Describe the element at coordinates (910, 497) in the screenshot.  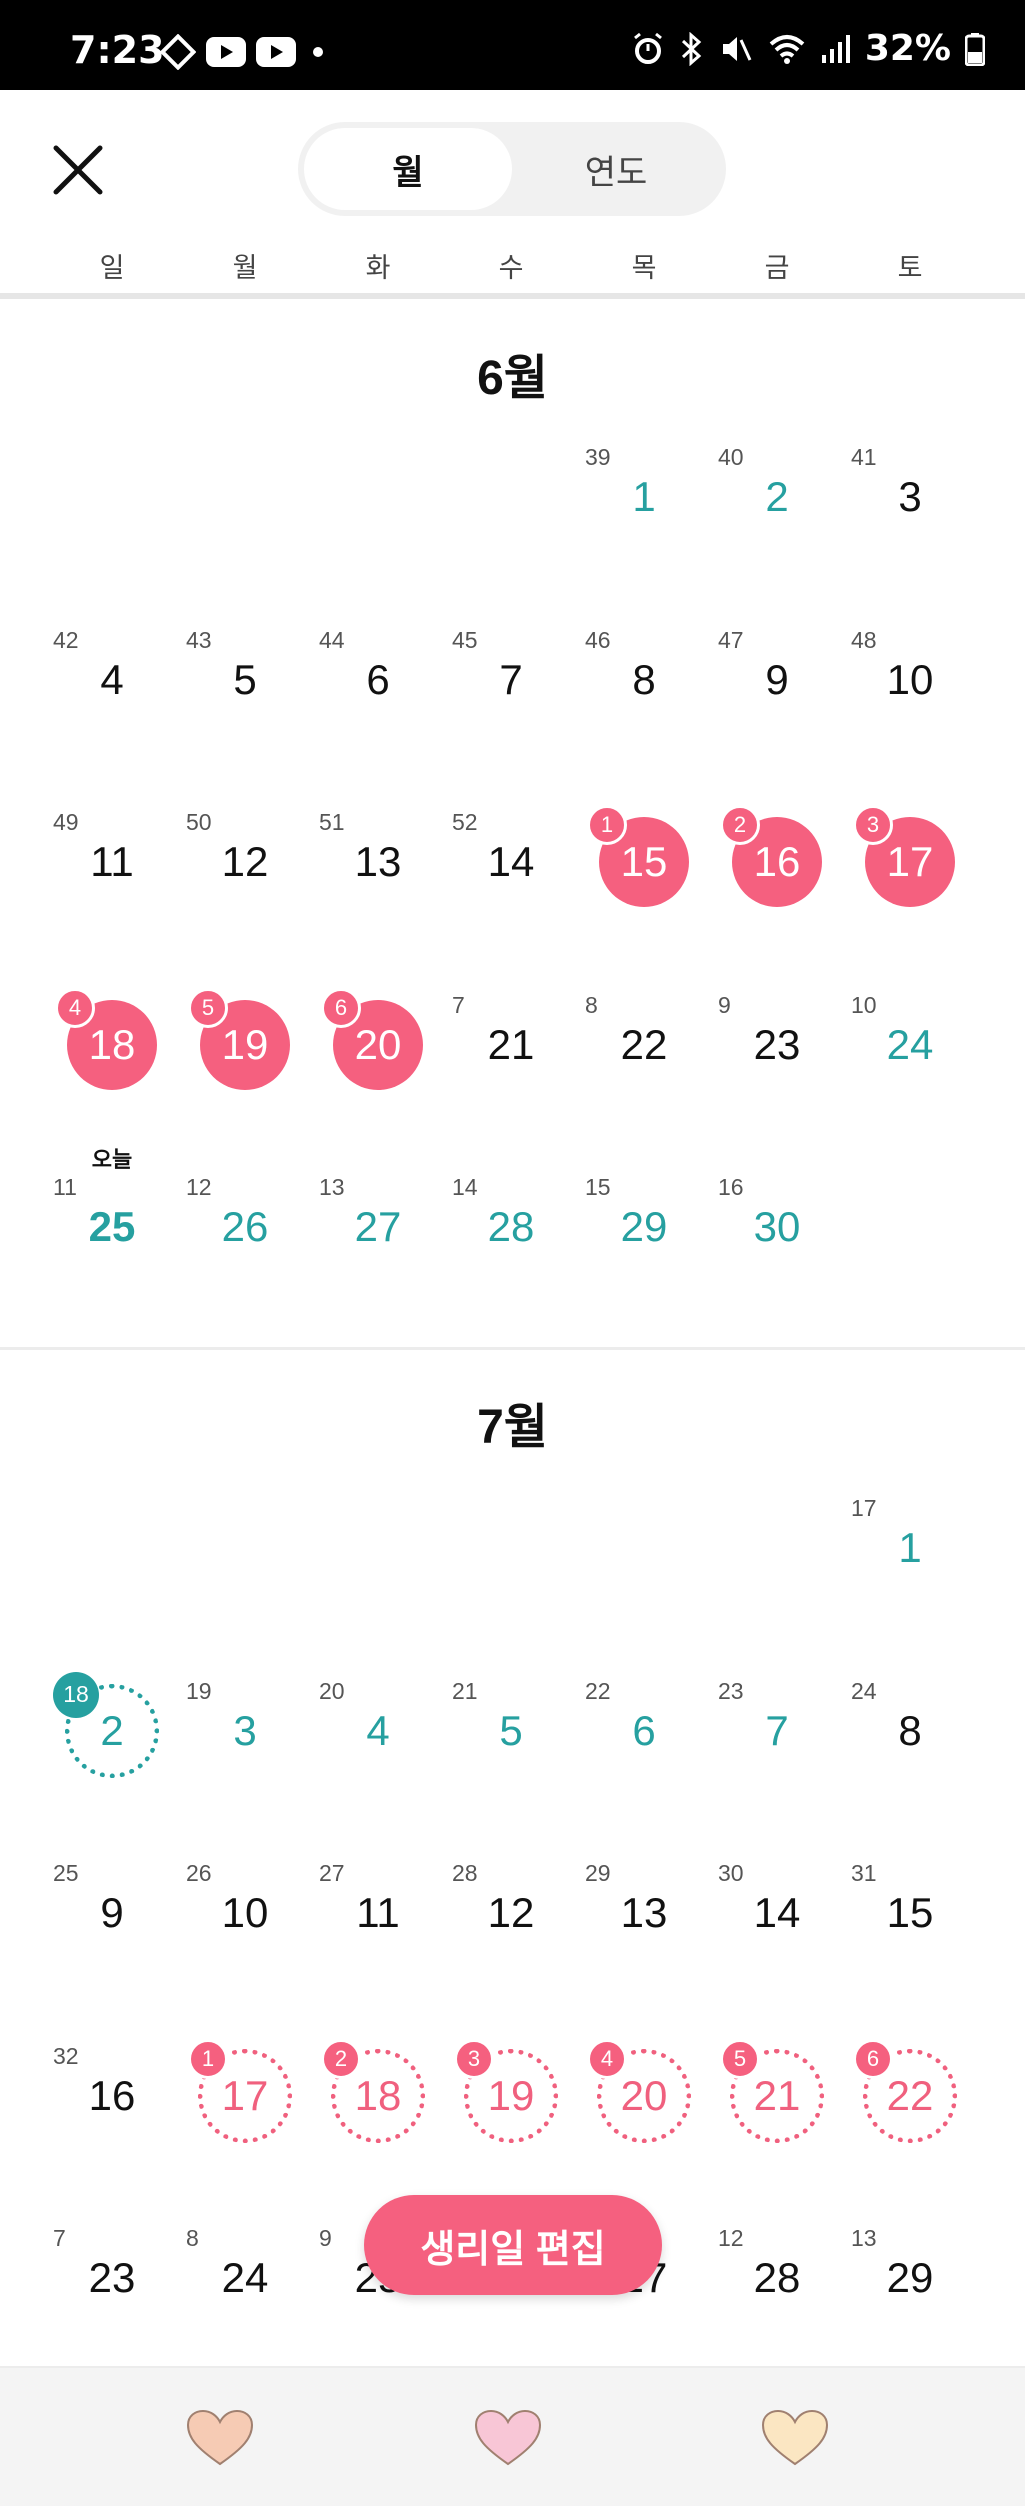
I see `calendar-day: 41 3` at that location.